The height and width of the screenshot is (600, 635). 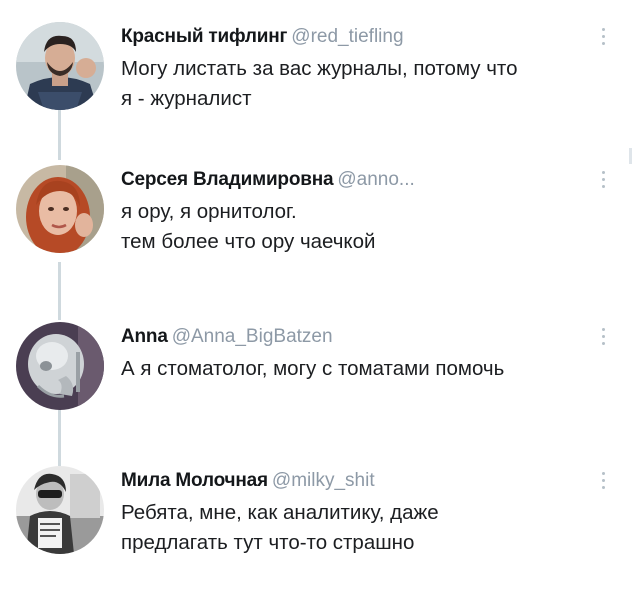 I want to click on display-name: Серсея Владимировна, so click(x=227, y=179).